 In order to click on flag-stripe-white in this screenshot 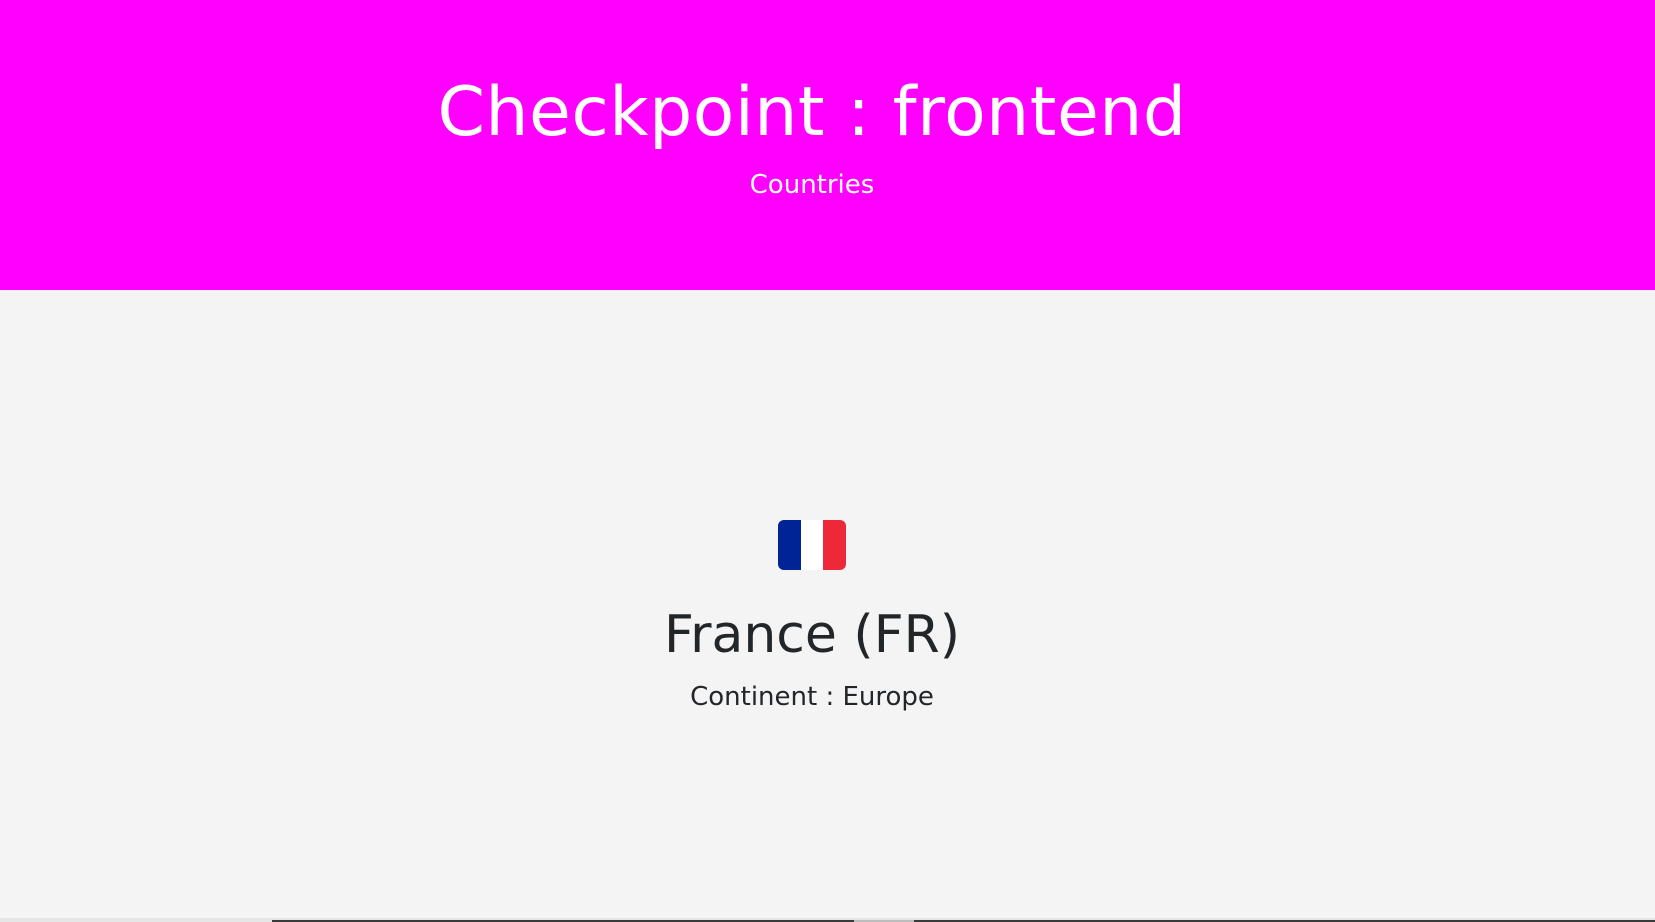, I will do `click(812, 545)`.